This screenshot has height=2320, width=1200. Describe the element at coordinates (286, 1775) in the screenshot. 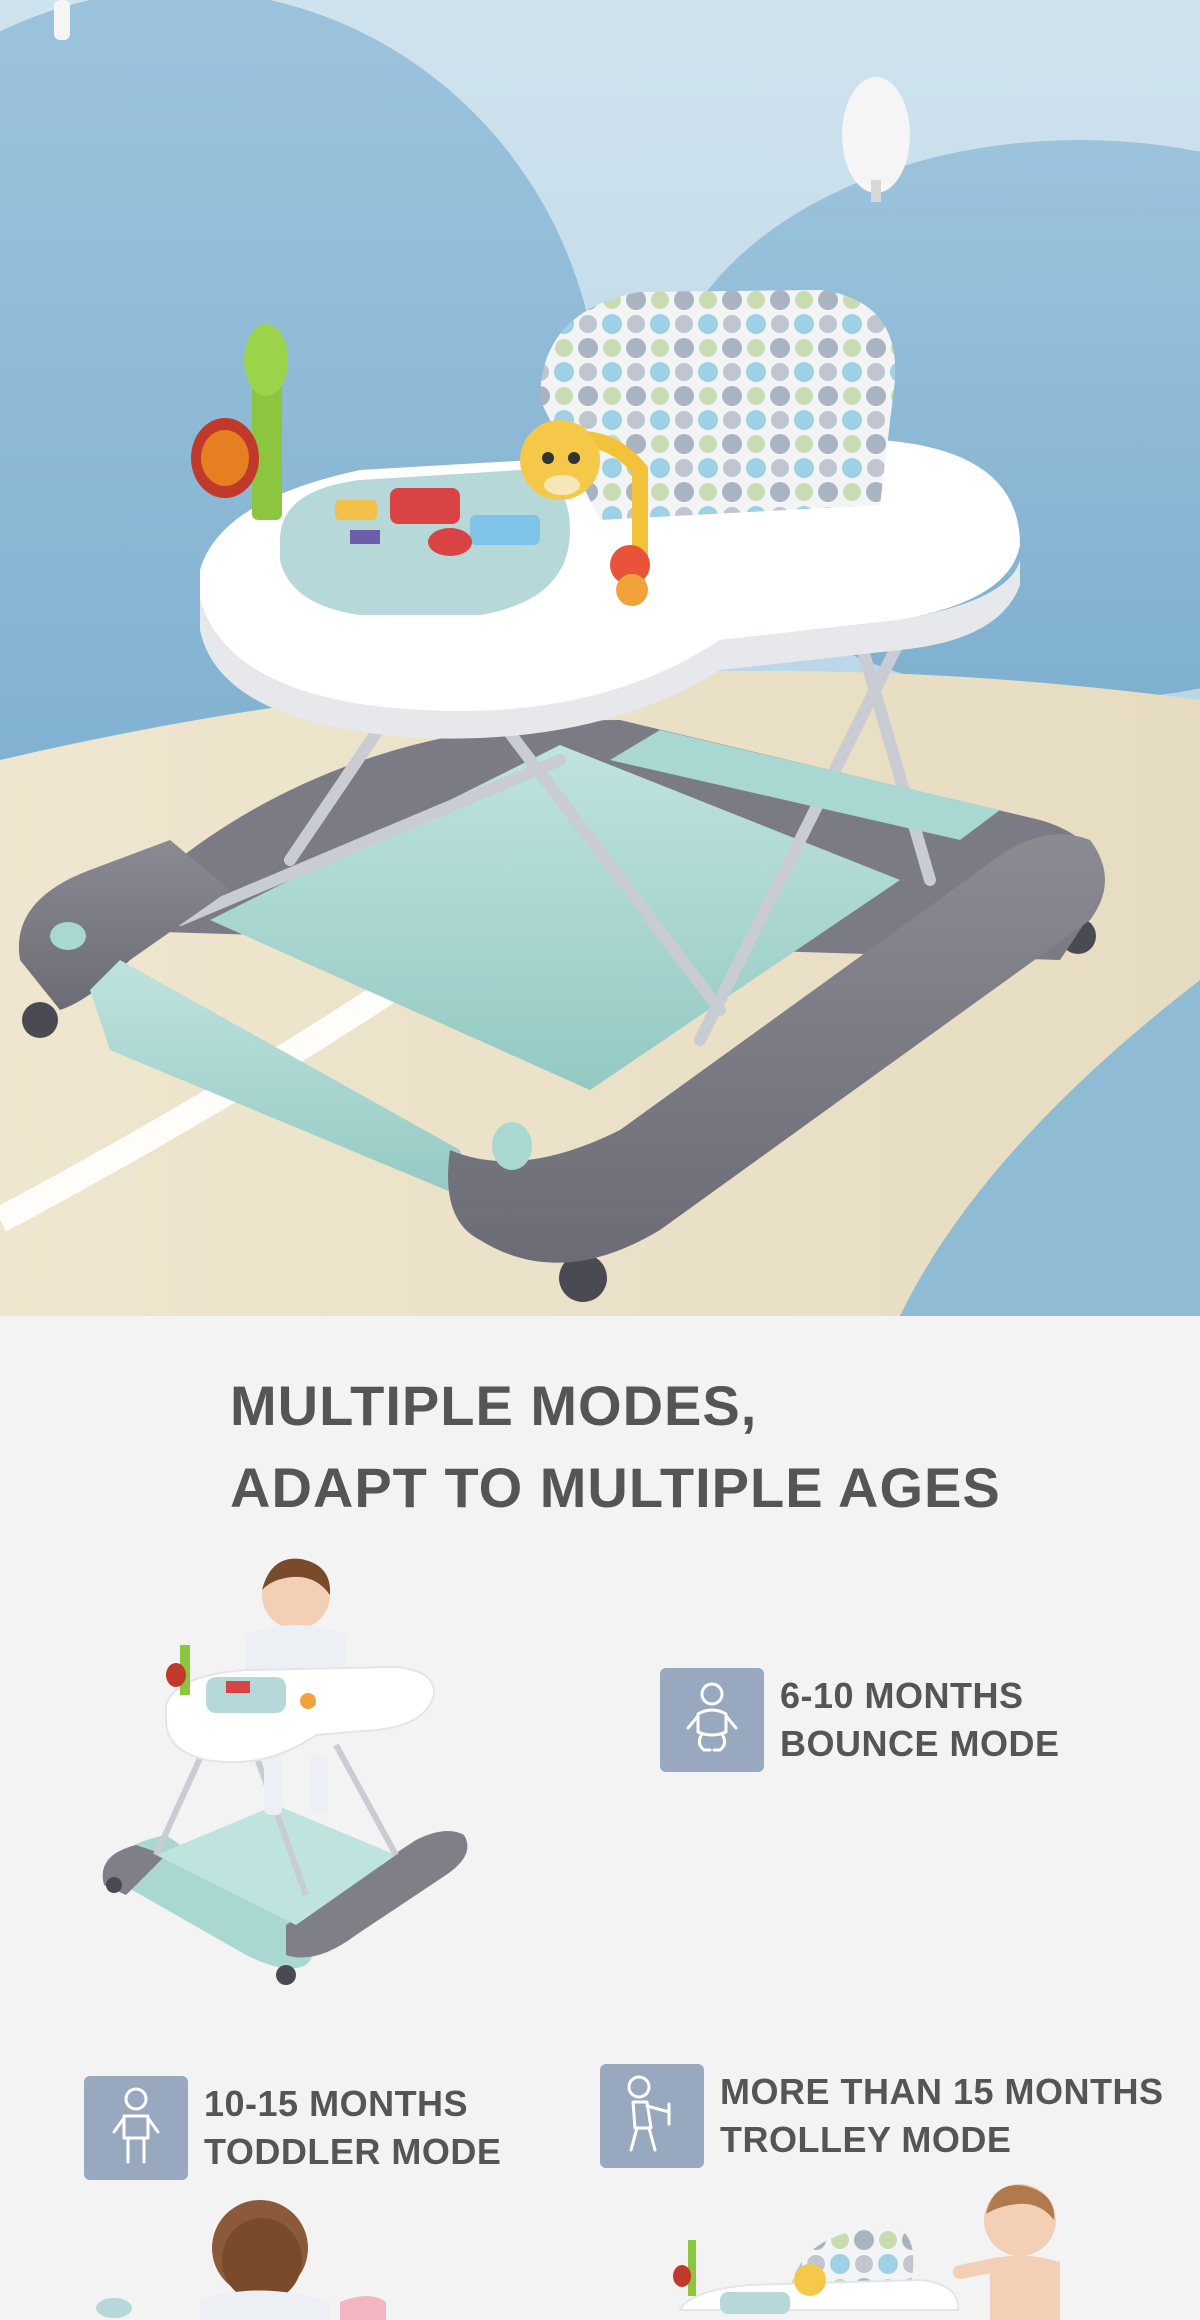

I see `bounce-mode-image` at that location.